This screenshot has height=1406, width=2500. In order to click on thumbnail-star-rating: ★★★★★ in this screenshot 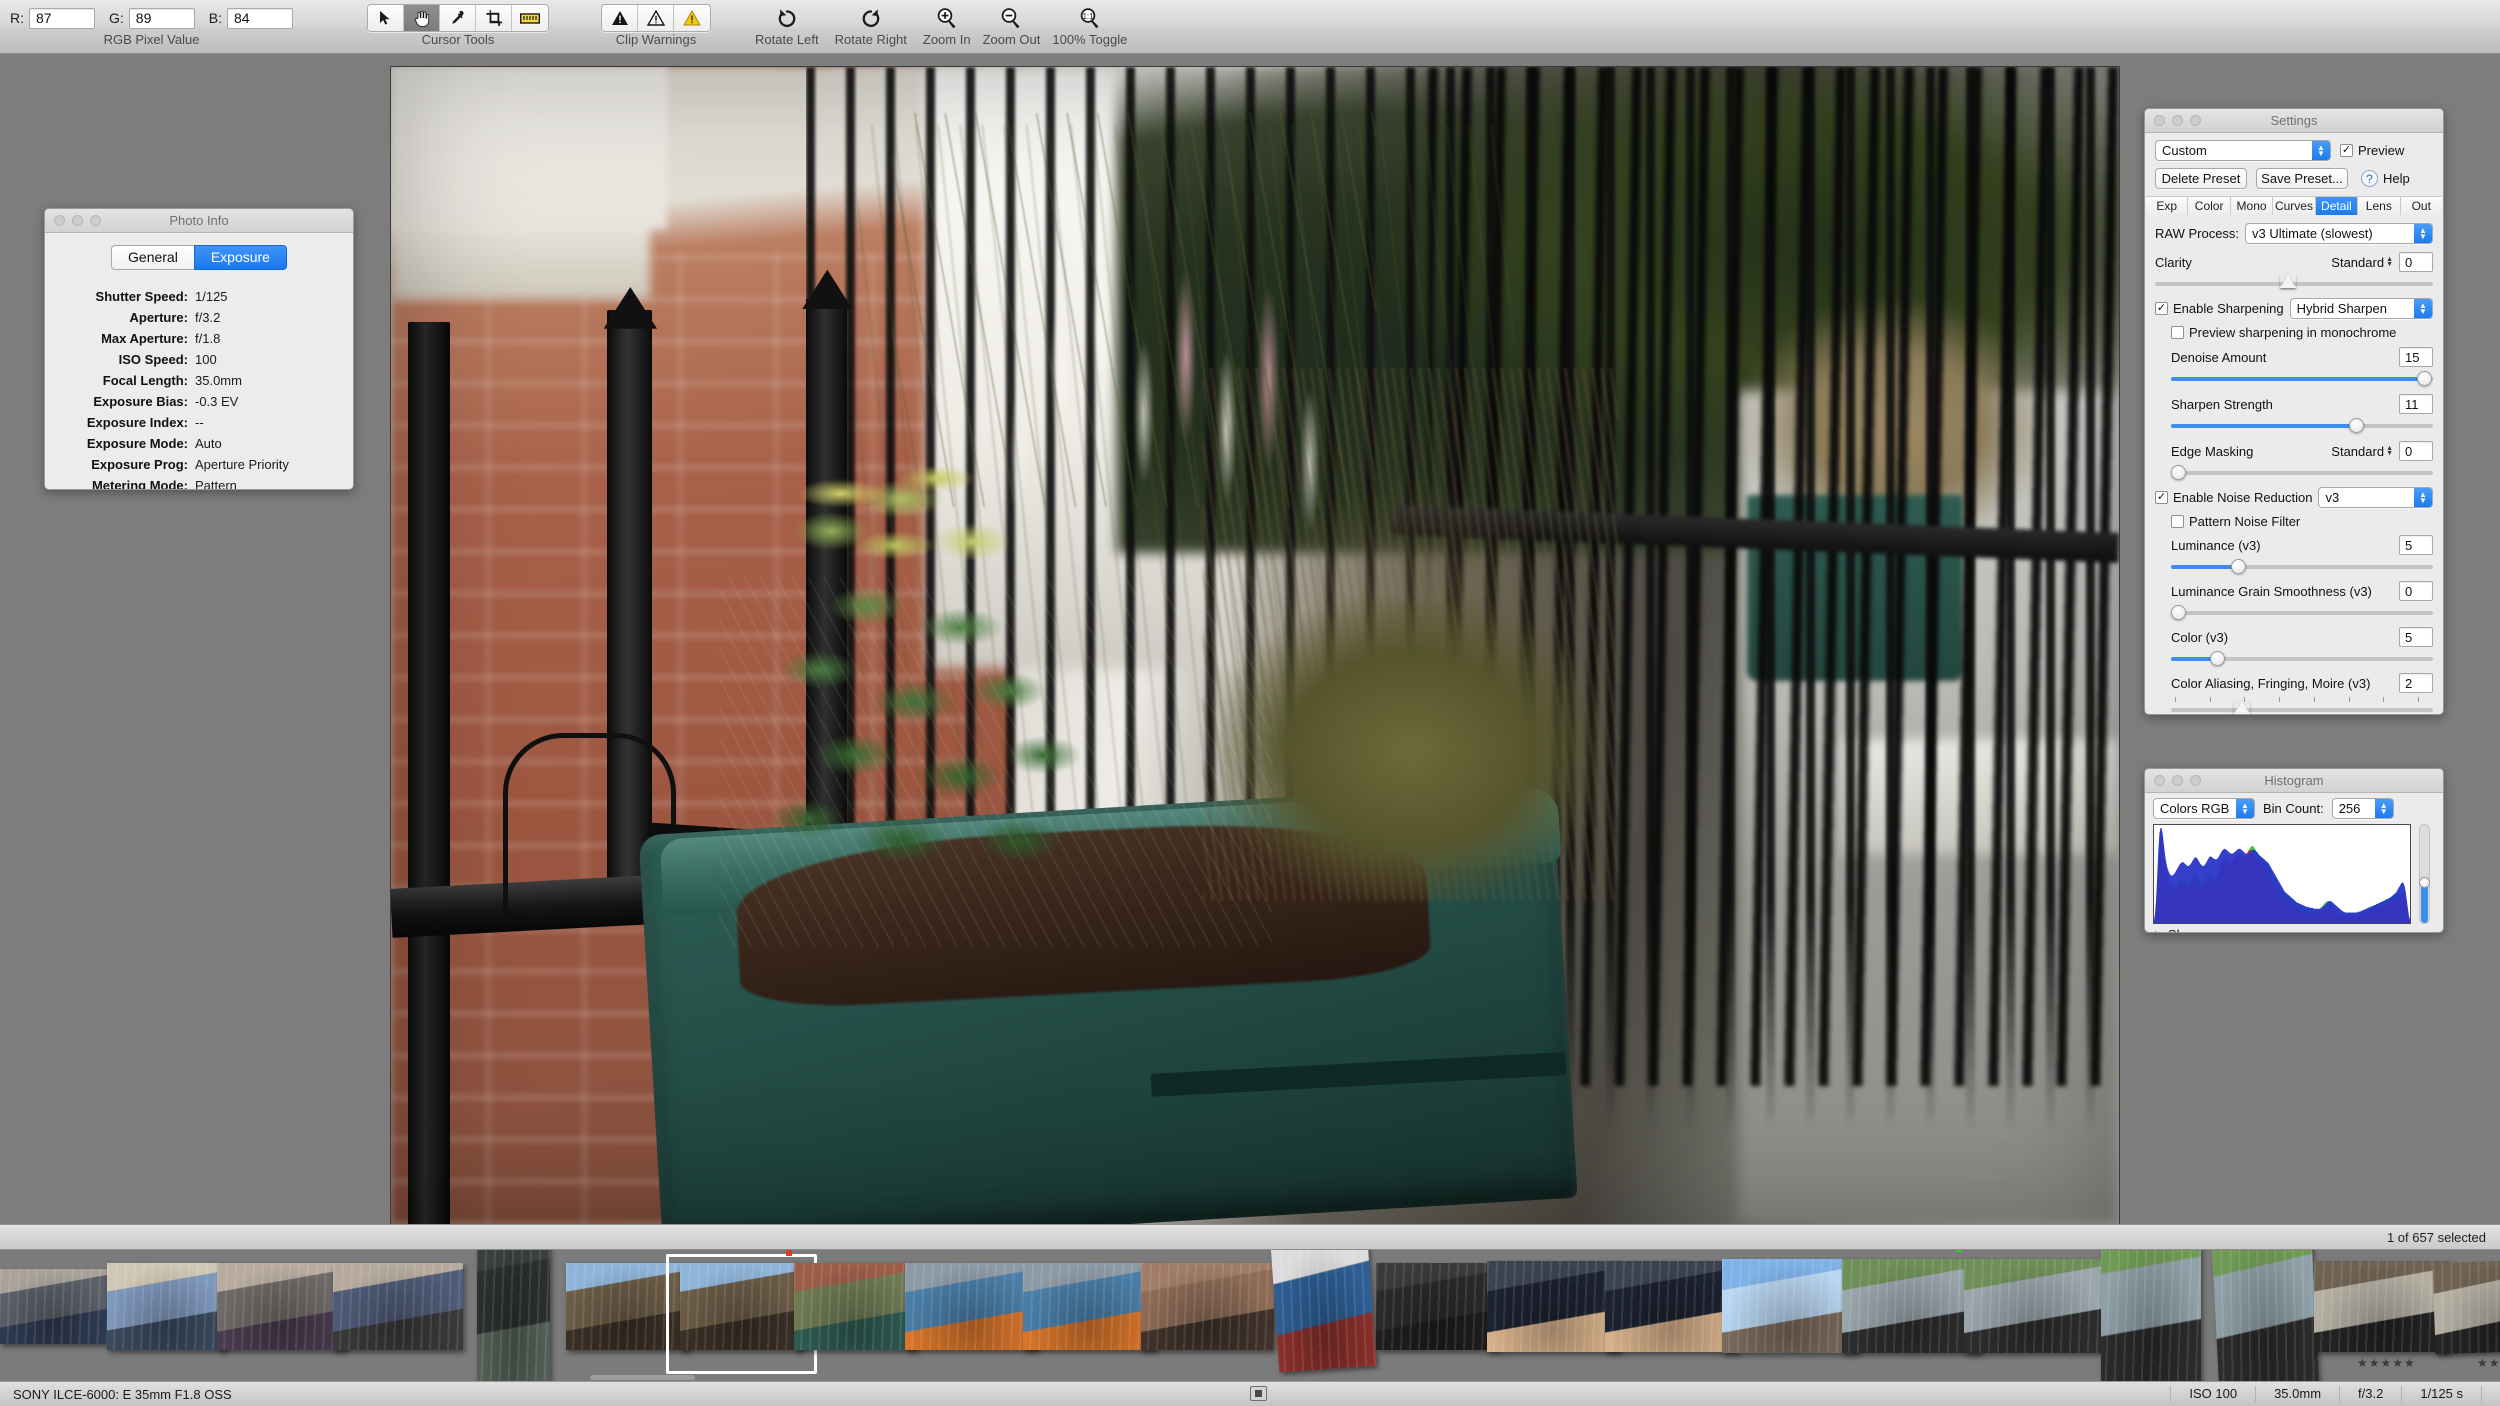, I will do `click(2488, 1363)`.